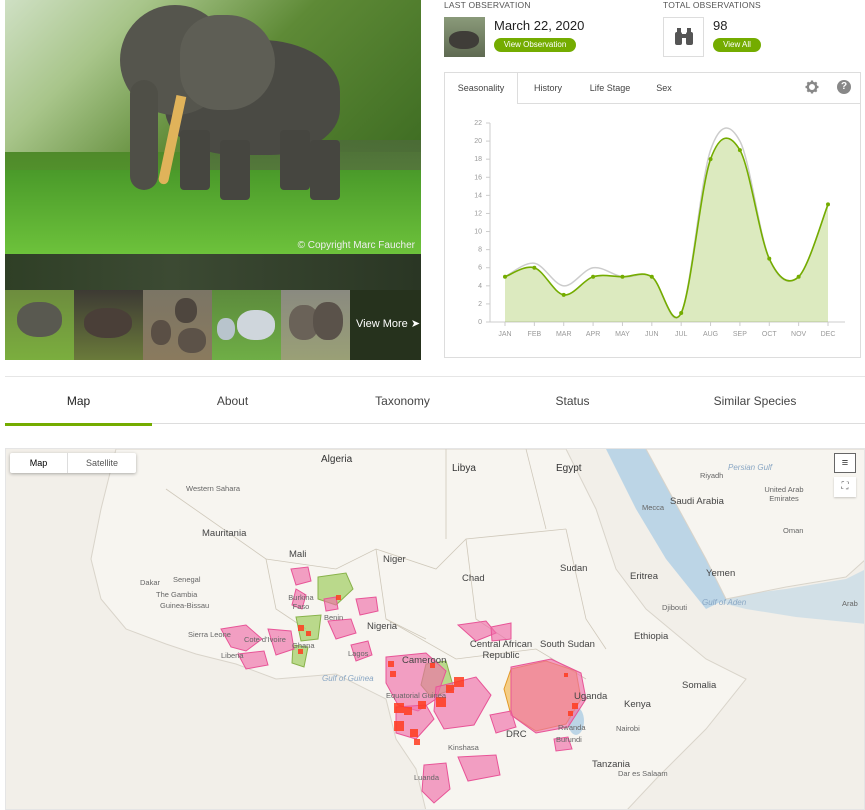  Describe the element at coordinates (463, 747) in the screenshot. I see `map-label: Kinshasa` at that location.